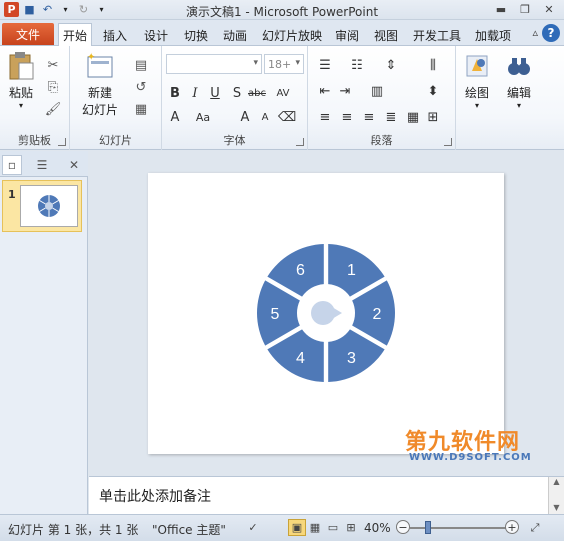 The image size is (564, 541). Describe the element at coordinates (519, 66) in the screenshot. I see `binoculars-icon` at that location.